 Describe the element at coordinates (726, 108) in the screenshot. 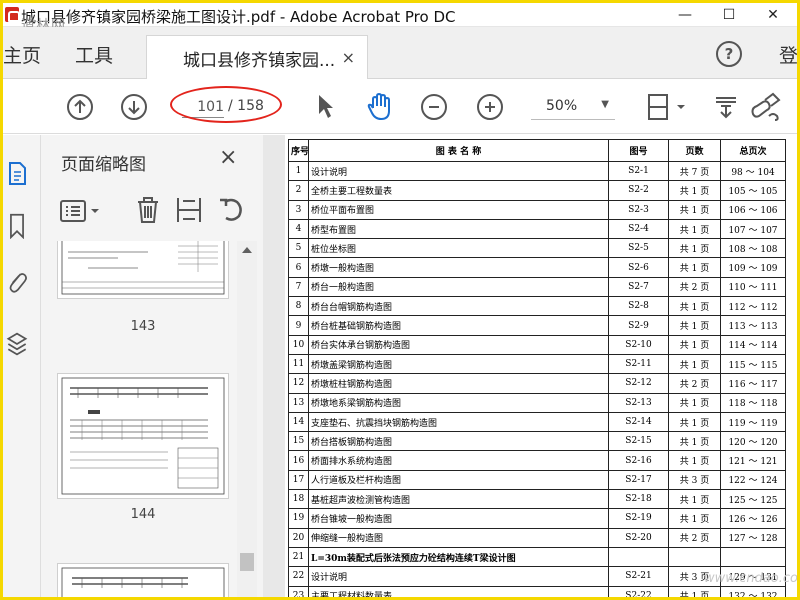

I see `stamp-icon` at that location.